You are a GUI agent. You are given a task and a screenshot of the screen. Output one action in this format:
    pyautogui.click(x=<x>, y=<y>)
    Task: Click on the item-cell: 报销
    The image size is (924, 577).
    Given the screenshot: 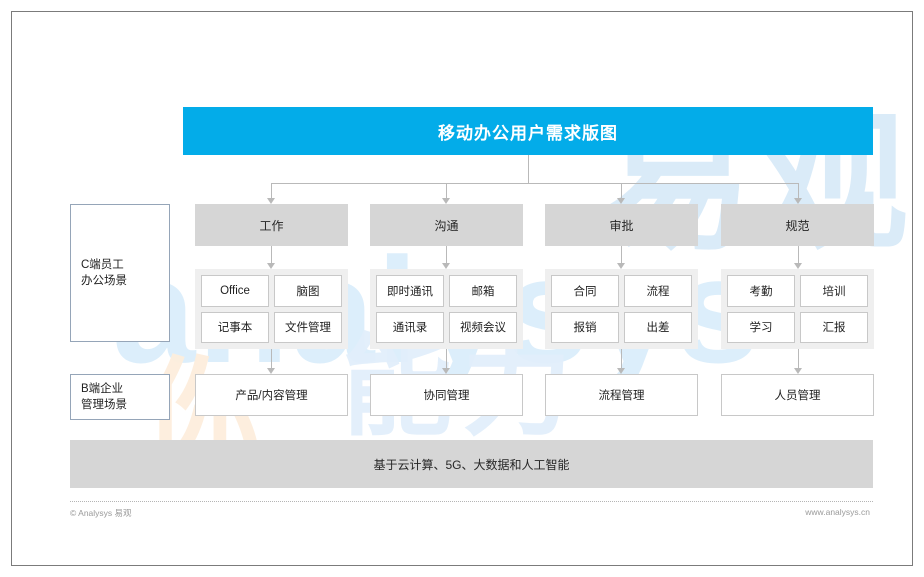 What is the action you would take?
    pyautogui.click(x=585, y=327)
    